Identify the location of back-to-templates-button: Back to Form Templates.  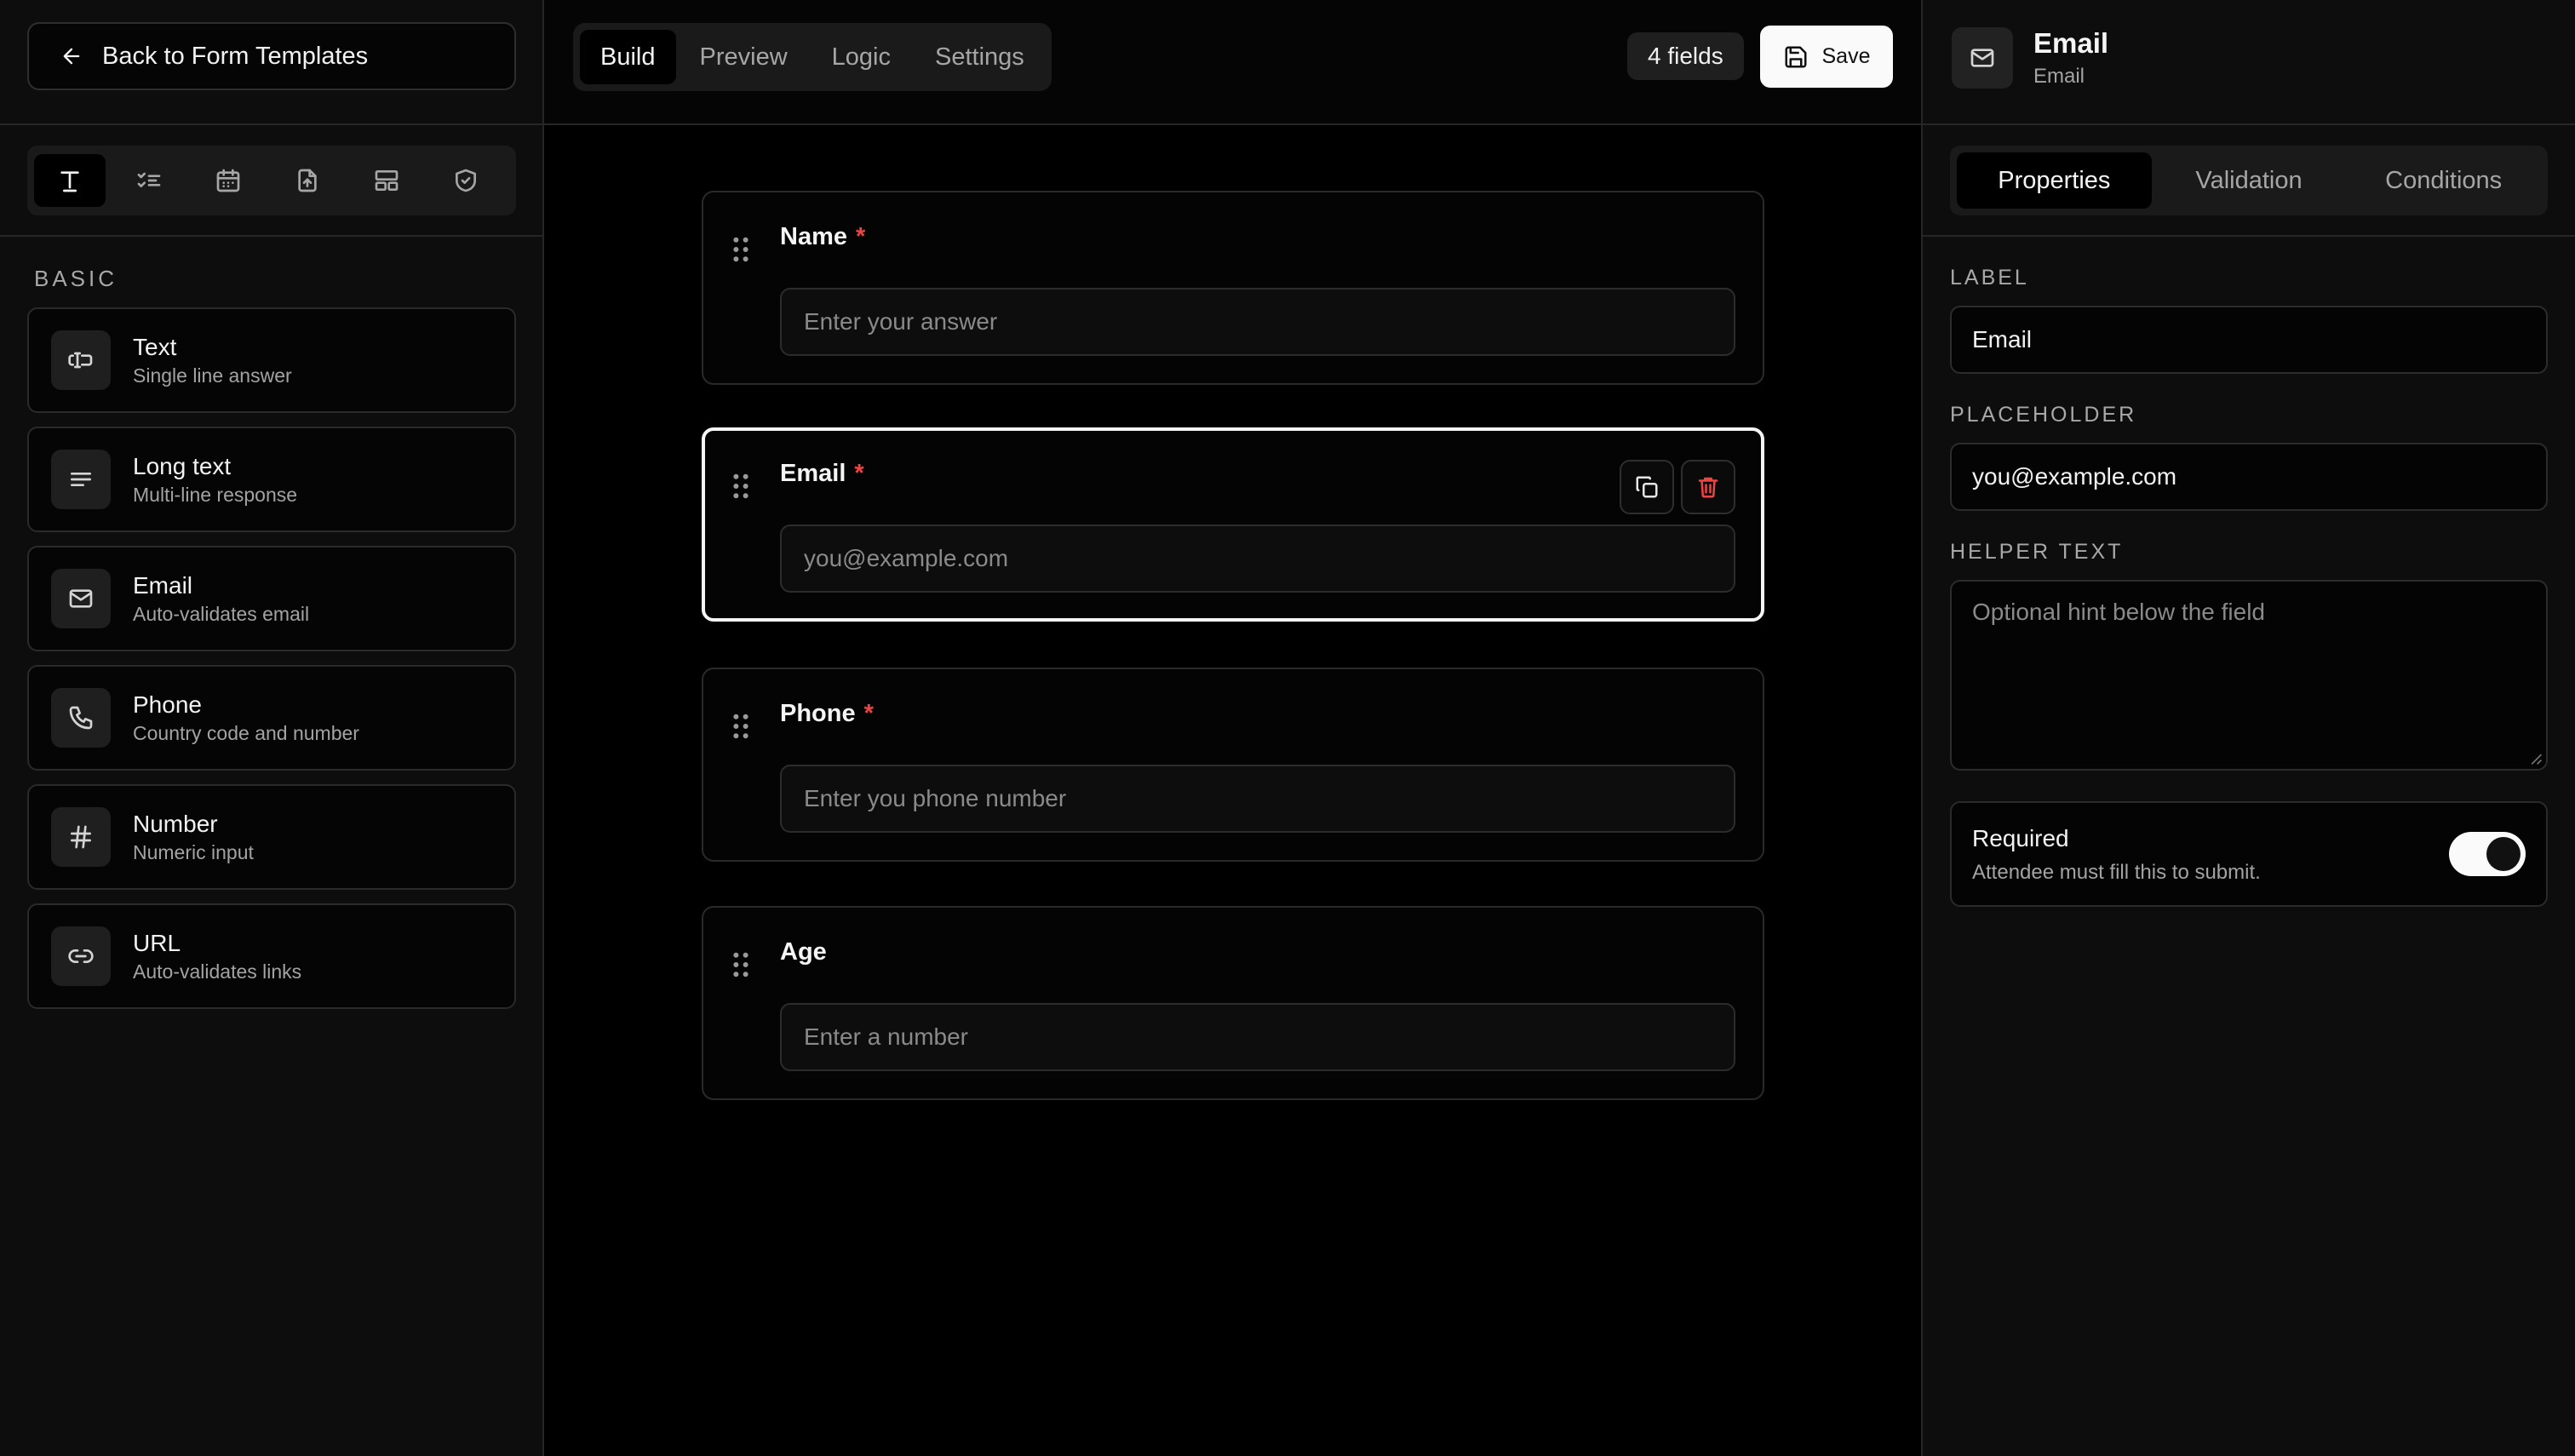
(271, 56).